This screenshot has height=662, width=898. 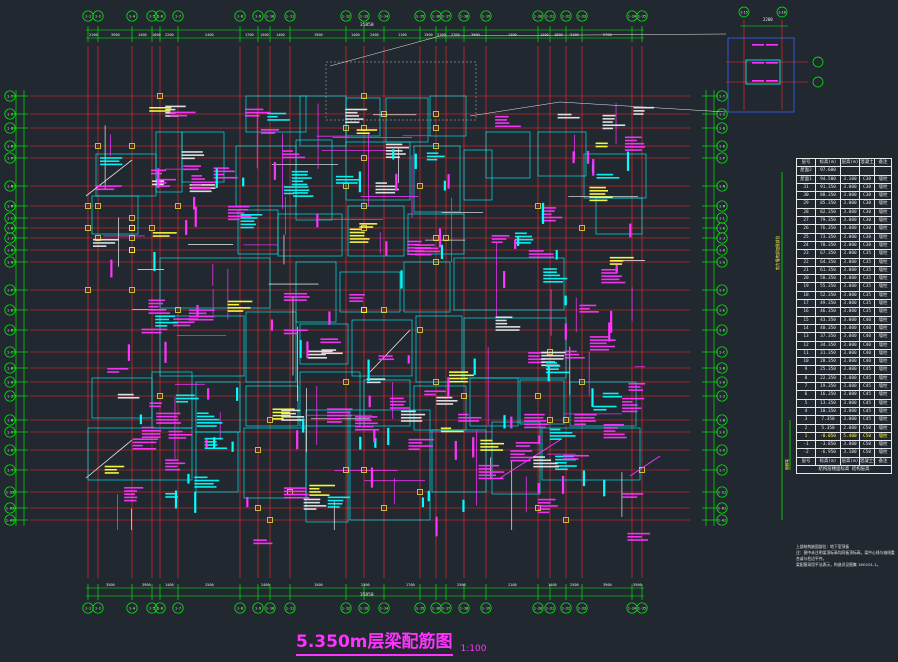 What do you see at coordinates (844, 453) in the screenshot?
I see `table-row: -2 -6.950 3.100 C50 墙柱` at bounding box center [844, 453].